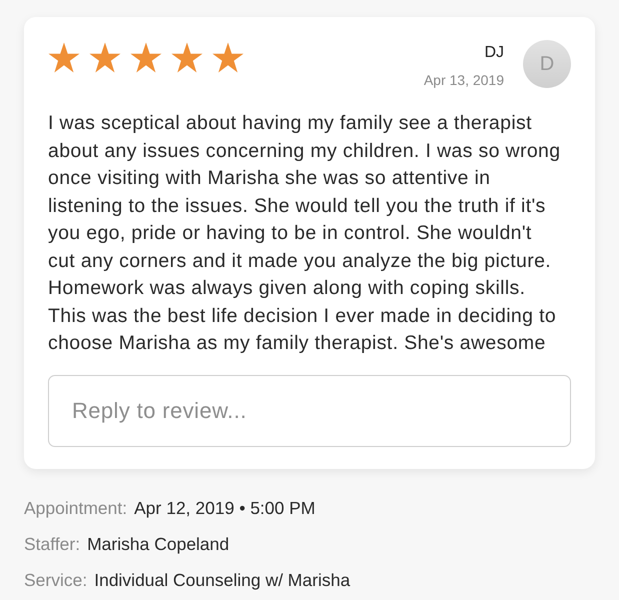 This screenshot has width=619, height=600. What do you see at coordinates (222, 580) in the screenshot?
I see `detail-value: Individual Counseling w/ Marisha` at bounding box center [222, 580].